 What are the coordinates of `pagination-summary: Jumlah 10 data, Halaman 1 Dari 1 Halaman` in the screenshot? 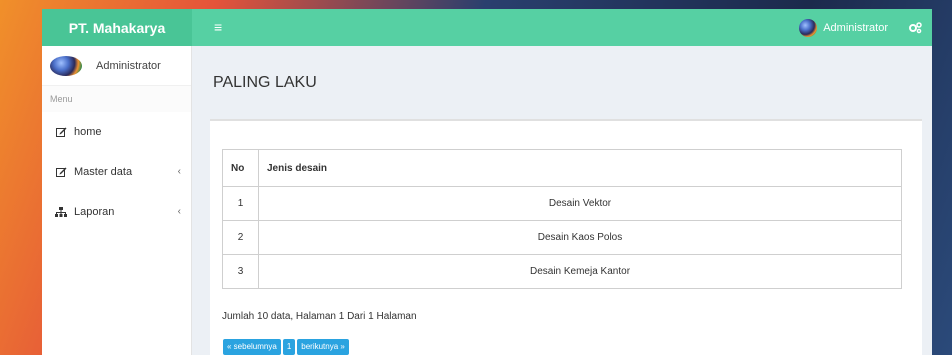 It's located at (319, 316).